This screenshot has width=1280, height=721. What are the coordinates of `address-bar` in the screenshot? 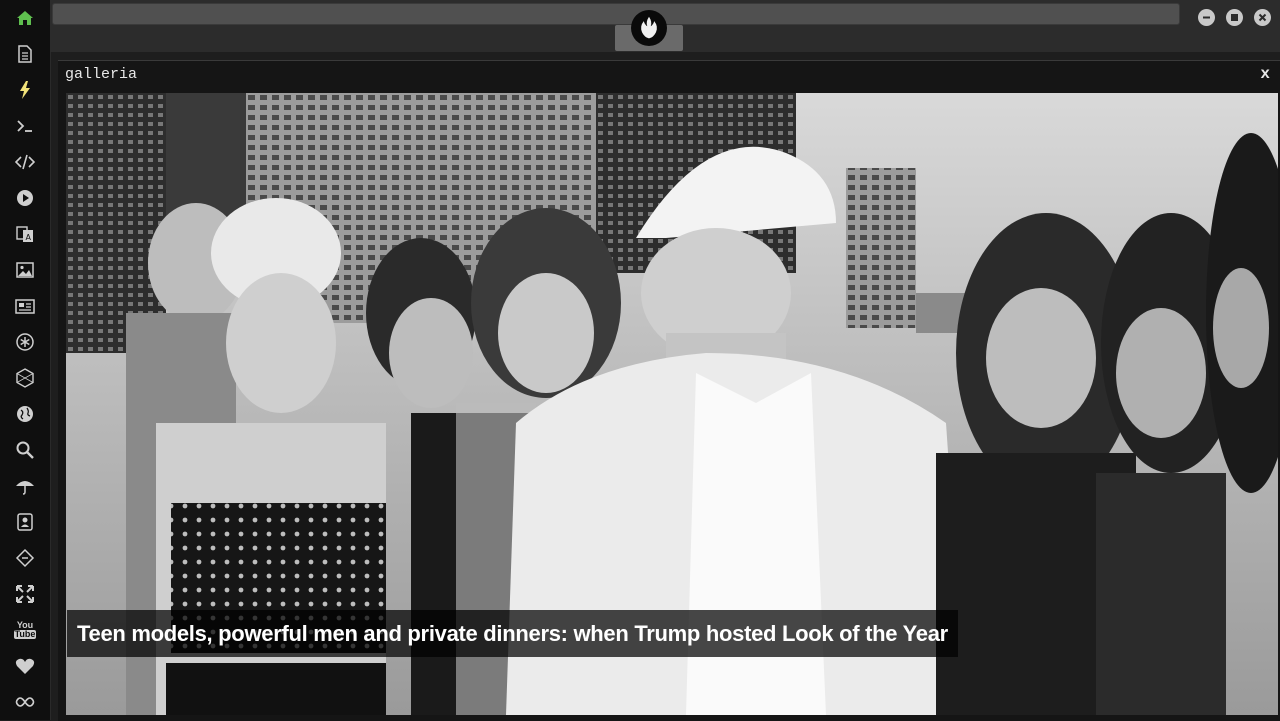 It's located at (616, 14).